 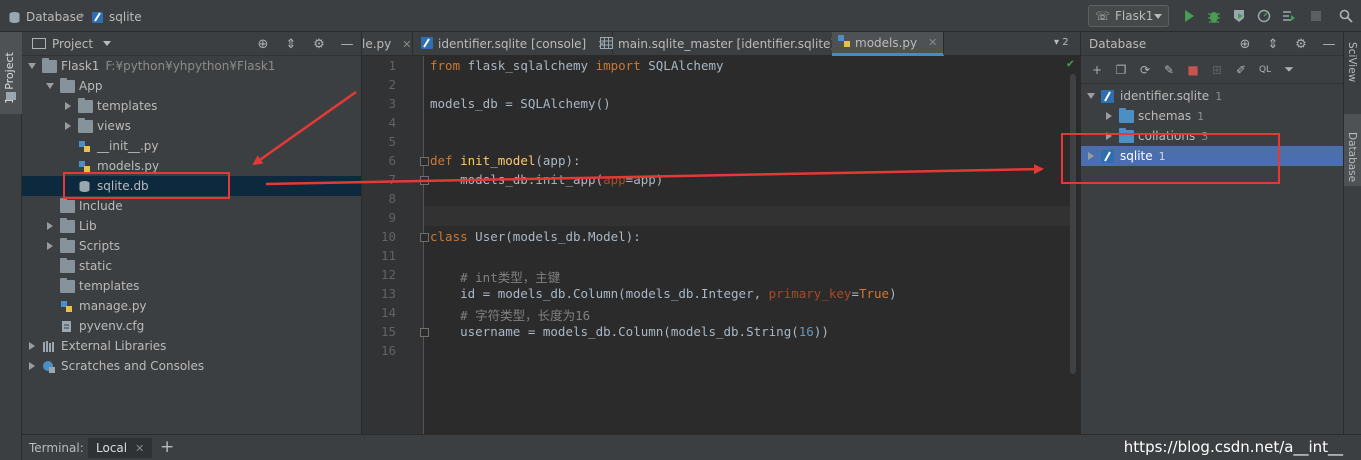 I want to click on tab-sqlite-master: main.sqlite_master [identifier.sqlite] ✕, so click(x=728, y=44).